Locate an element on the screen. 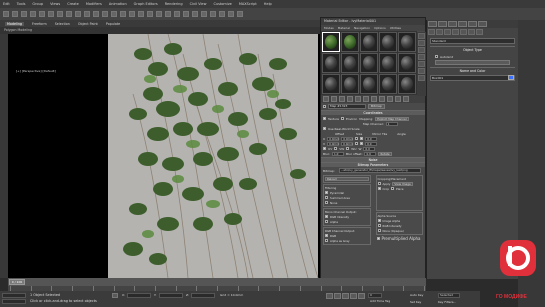 This screenshot has height=307, width=545. mapping-dropdown: Explicit Map Channel is located at coordinates (392, 118).